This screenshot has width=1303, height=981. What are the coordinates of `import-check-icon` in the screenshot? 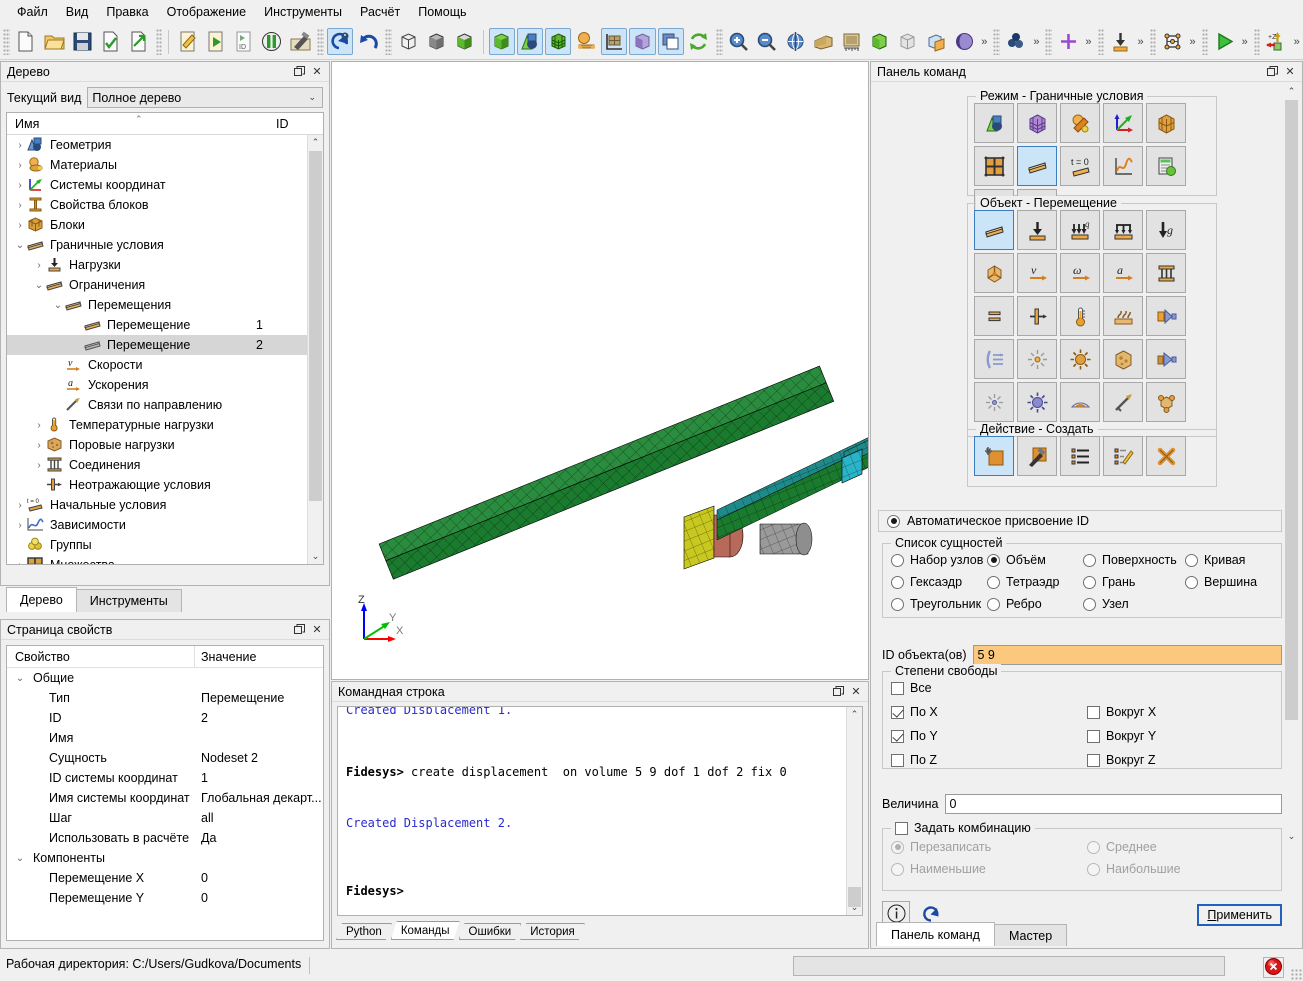 It's located at (110, 41).